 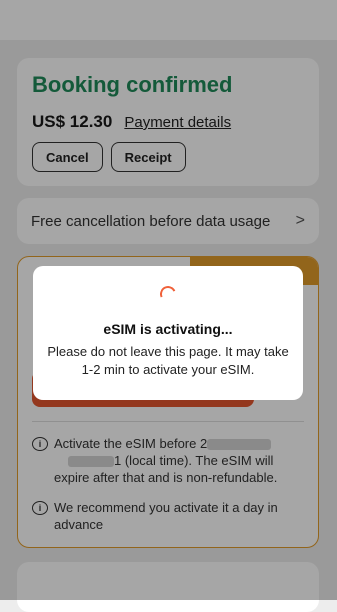 I want to click on loading-spinner-icon, so click(x=168, y=294).